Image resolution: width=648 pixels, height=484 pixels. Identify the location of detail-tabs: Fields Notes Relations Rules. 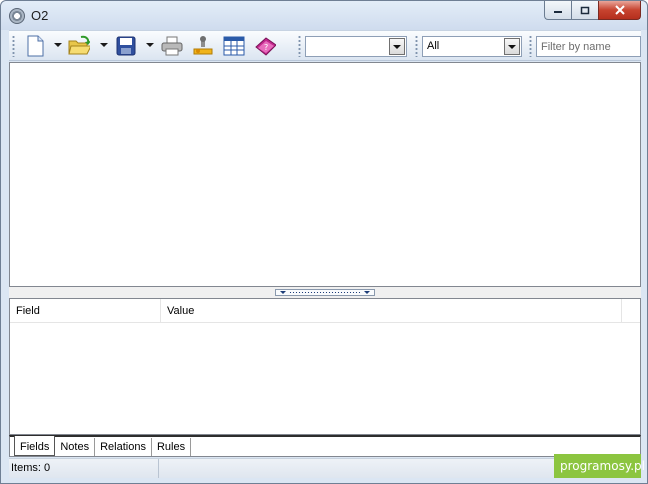
(325, 446).